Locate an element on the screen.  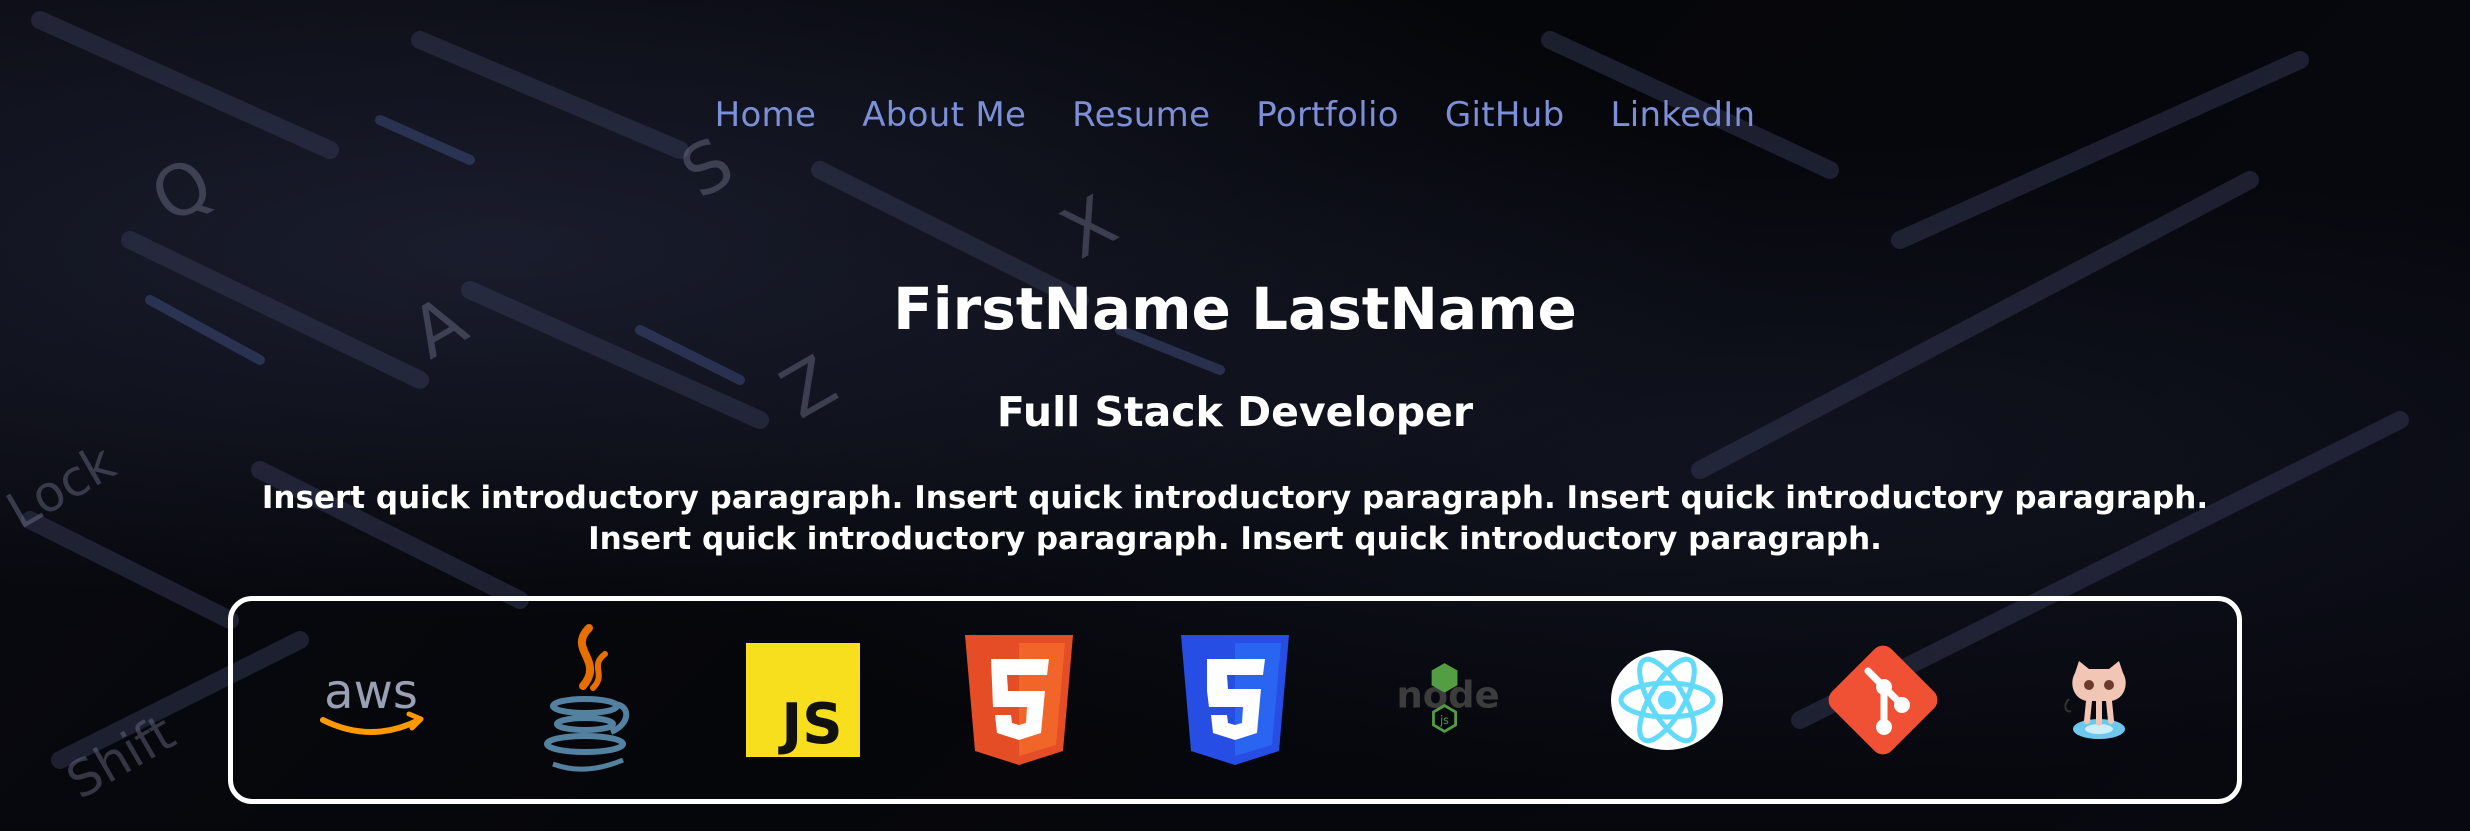
page-title-name: FirstName LastName is located at coordinates (1235, 309).